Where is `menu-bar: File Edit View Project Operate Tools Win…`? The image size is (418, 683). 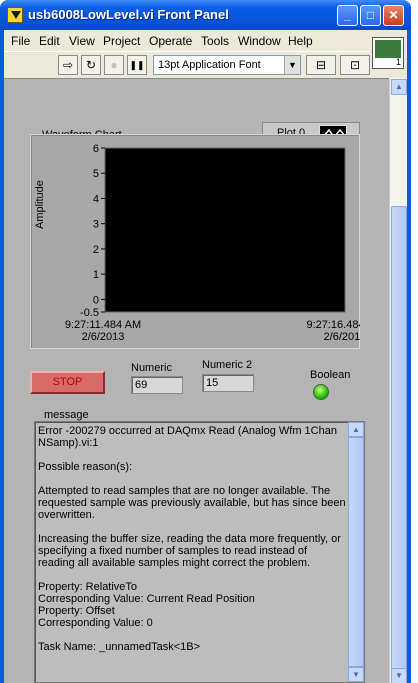 menu-bar: File Edit View Project Operate Tools Win… is located at coordinates (187, 40).